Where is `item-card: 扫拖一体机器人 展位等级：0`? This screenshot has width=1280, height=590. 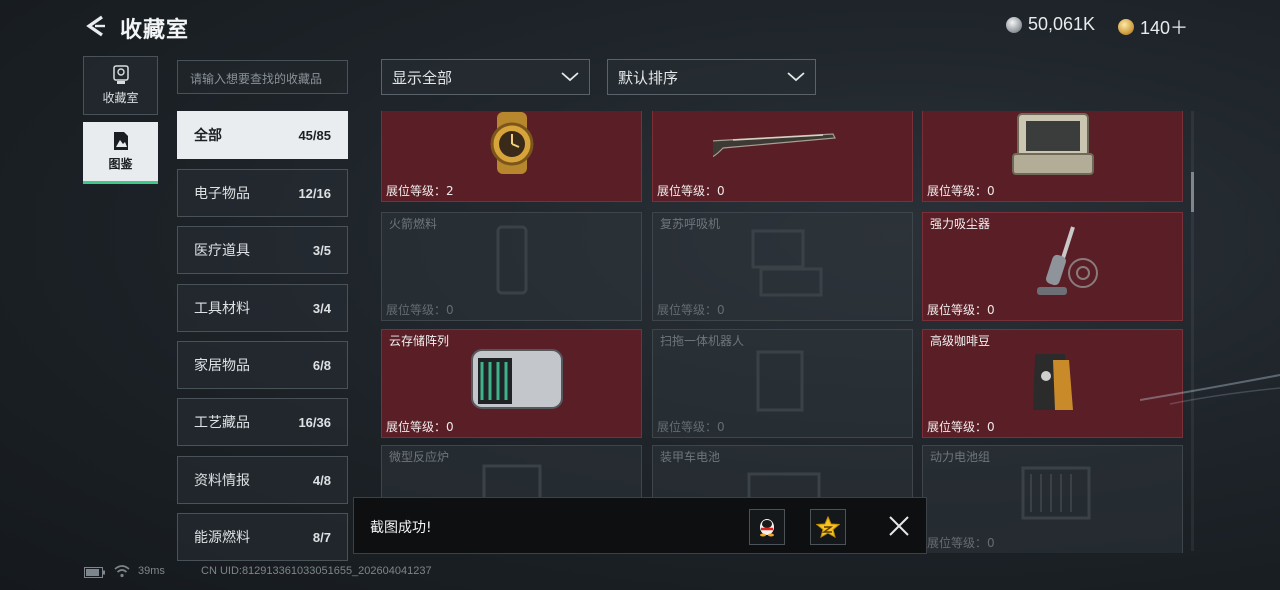 item-card: 扫拖一体机器人 展位等级：0 is located at coordinates (782, 383).